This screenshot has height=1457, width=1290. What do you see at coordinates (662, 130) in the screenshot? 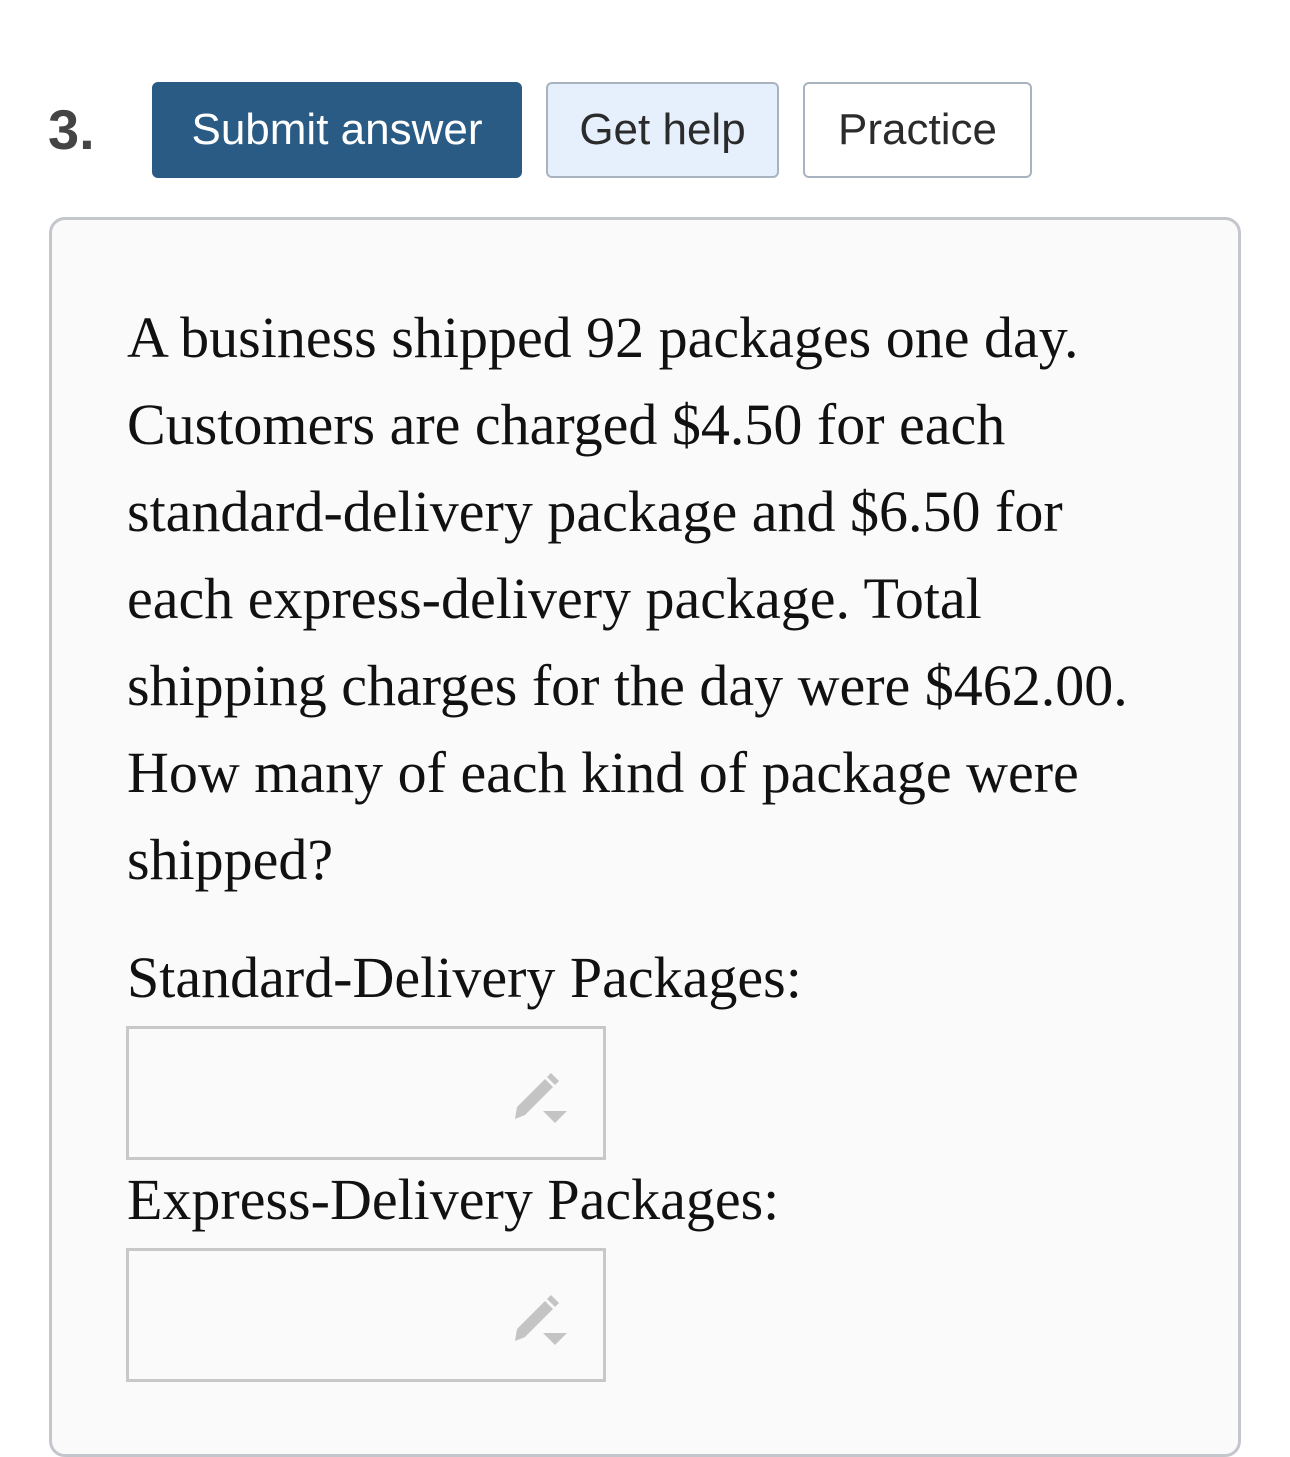
I see `get-help-button: Get help` at bounding box center [662, 130].